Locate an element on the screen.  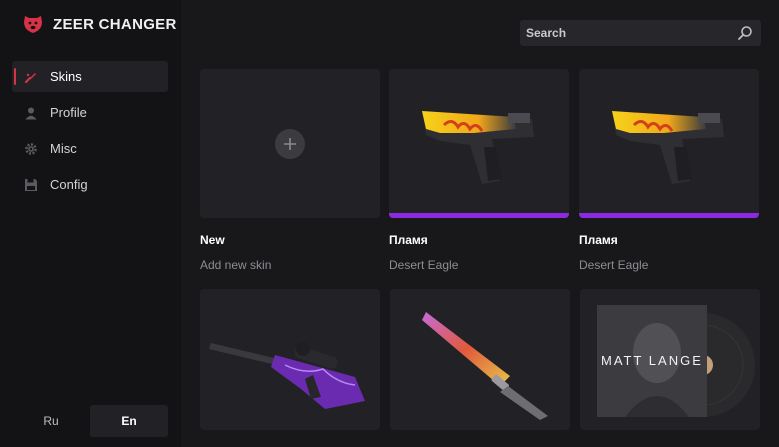
awp-rifle-image is located at coordinates (290, 360).